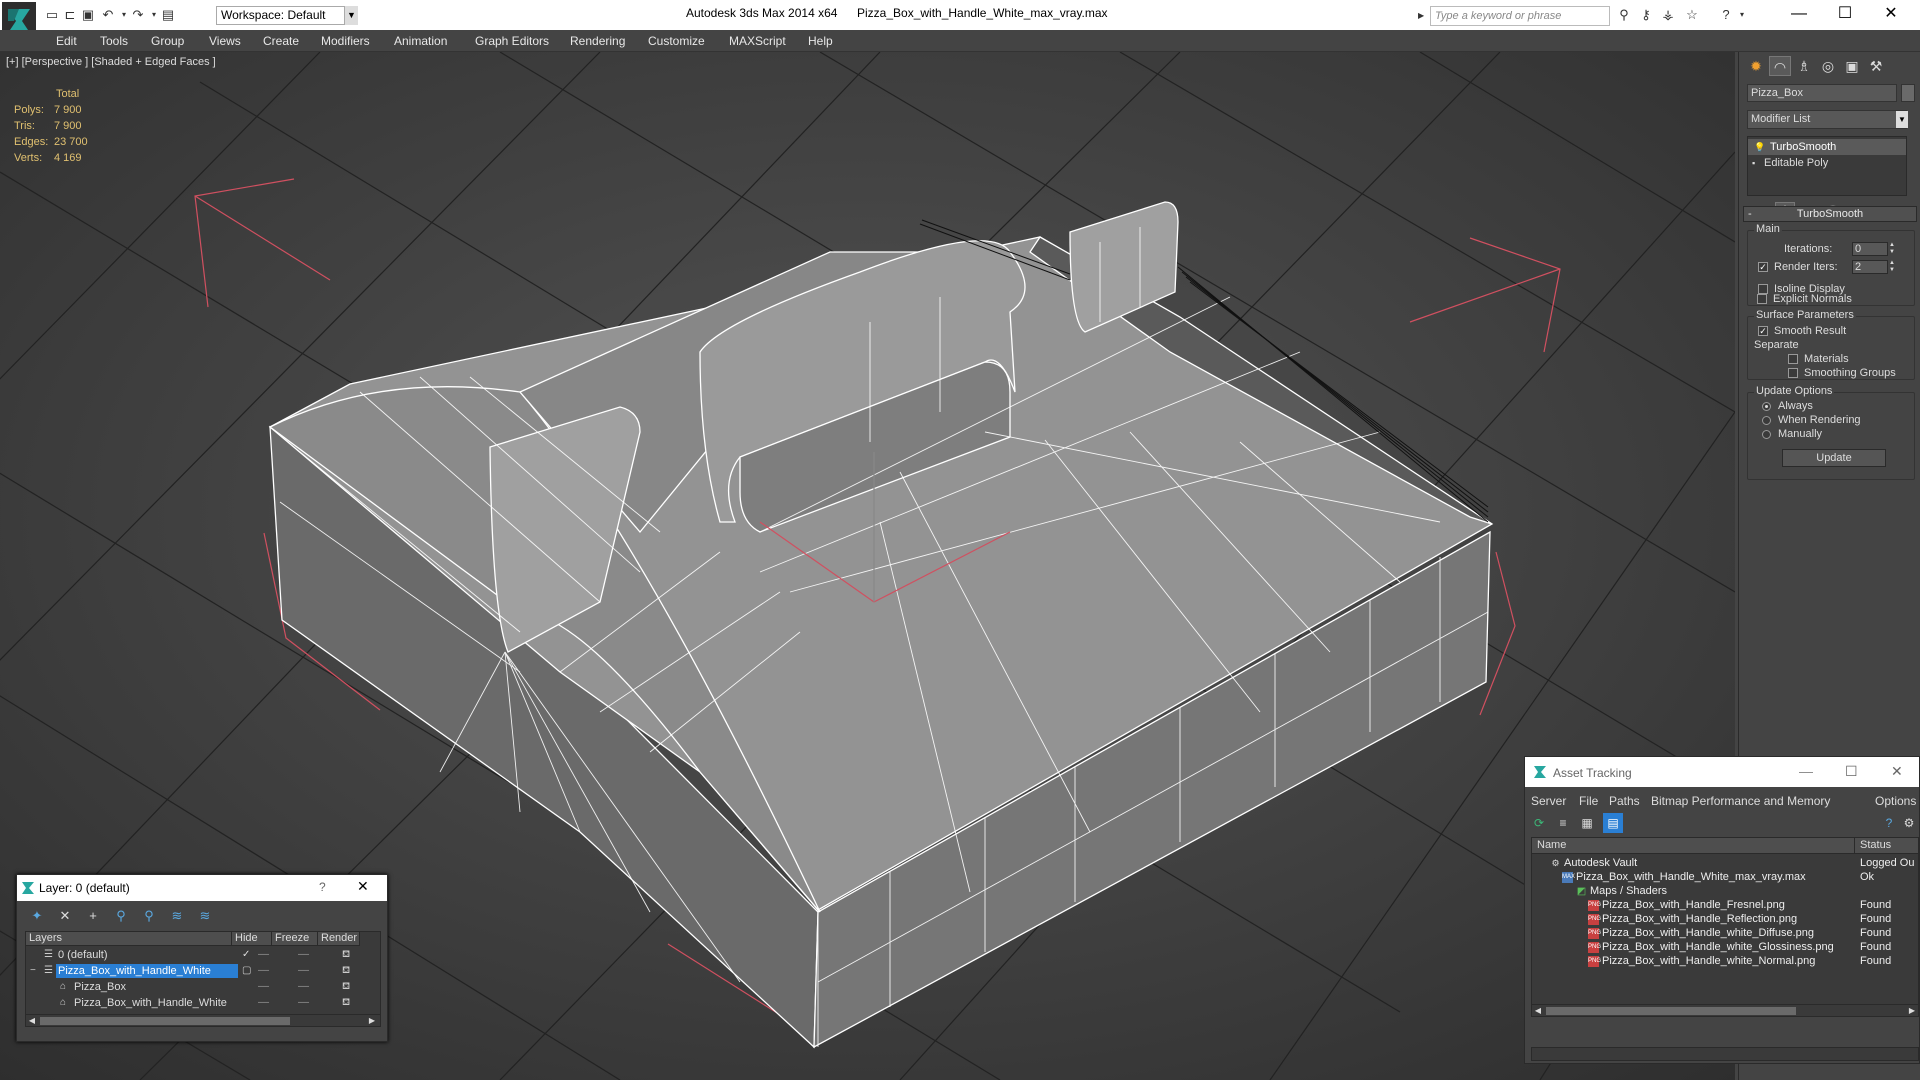  Describe the element at coordinates (1759, 147) in the screenshot. I see `lightbulb-icon: 💡` at that location.